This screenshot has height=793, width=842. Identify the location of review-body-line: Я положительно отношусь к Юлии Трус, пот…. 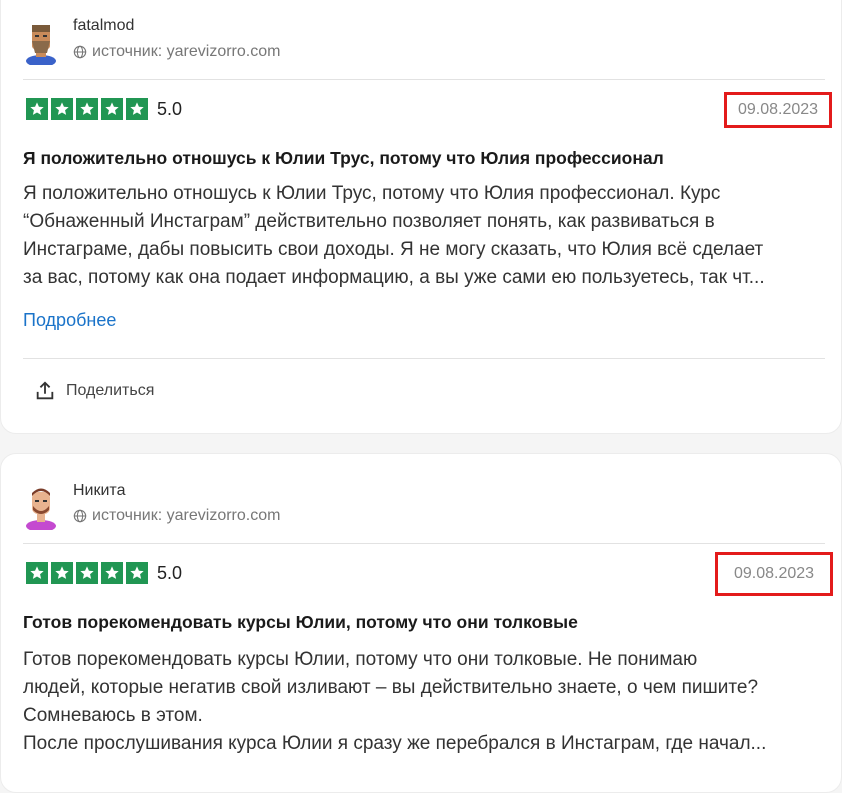
(372, 193).